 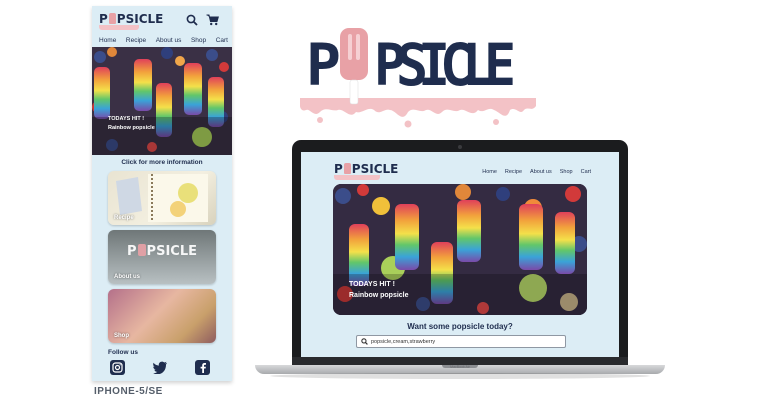 What do you see at coordinates (379, 290) in the screenshot?
I see `laptop-hero-caption: TODAYS HIT ! Rainbow popsicle` at bounding box center [379, 290].